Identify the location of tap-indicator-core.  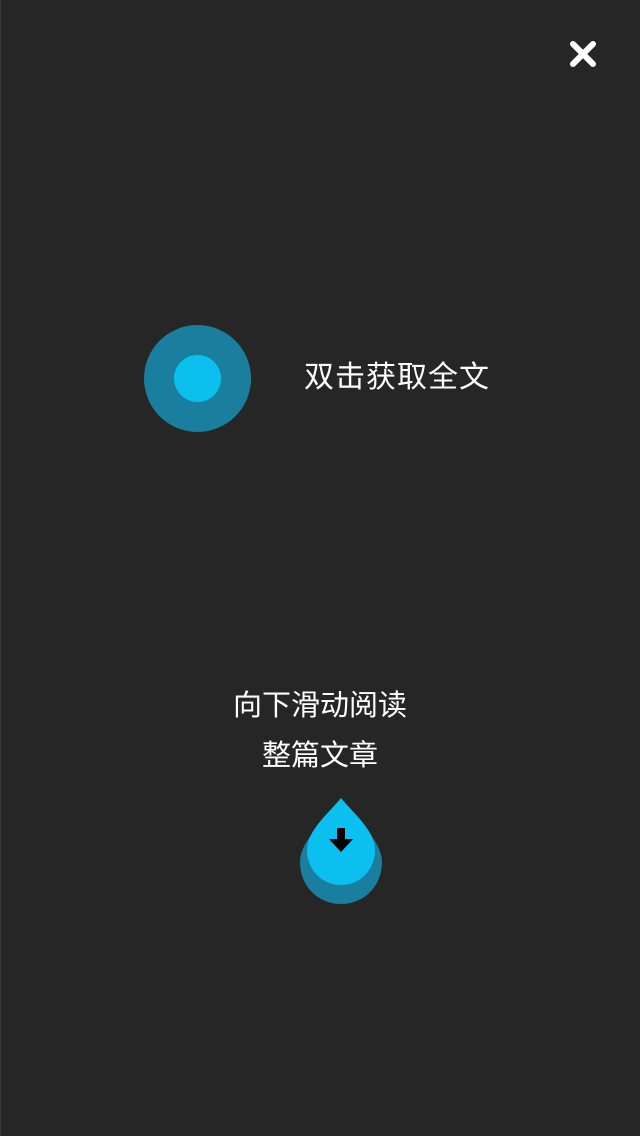
(197, 378).